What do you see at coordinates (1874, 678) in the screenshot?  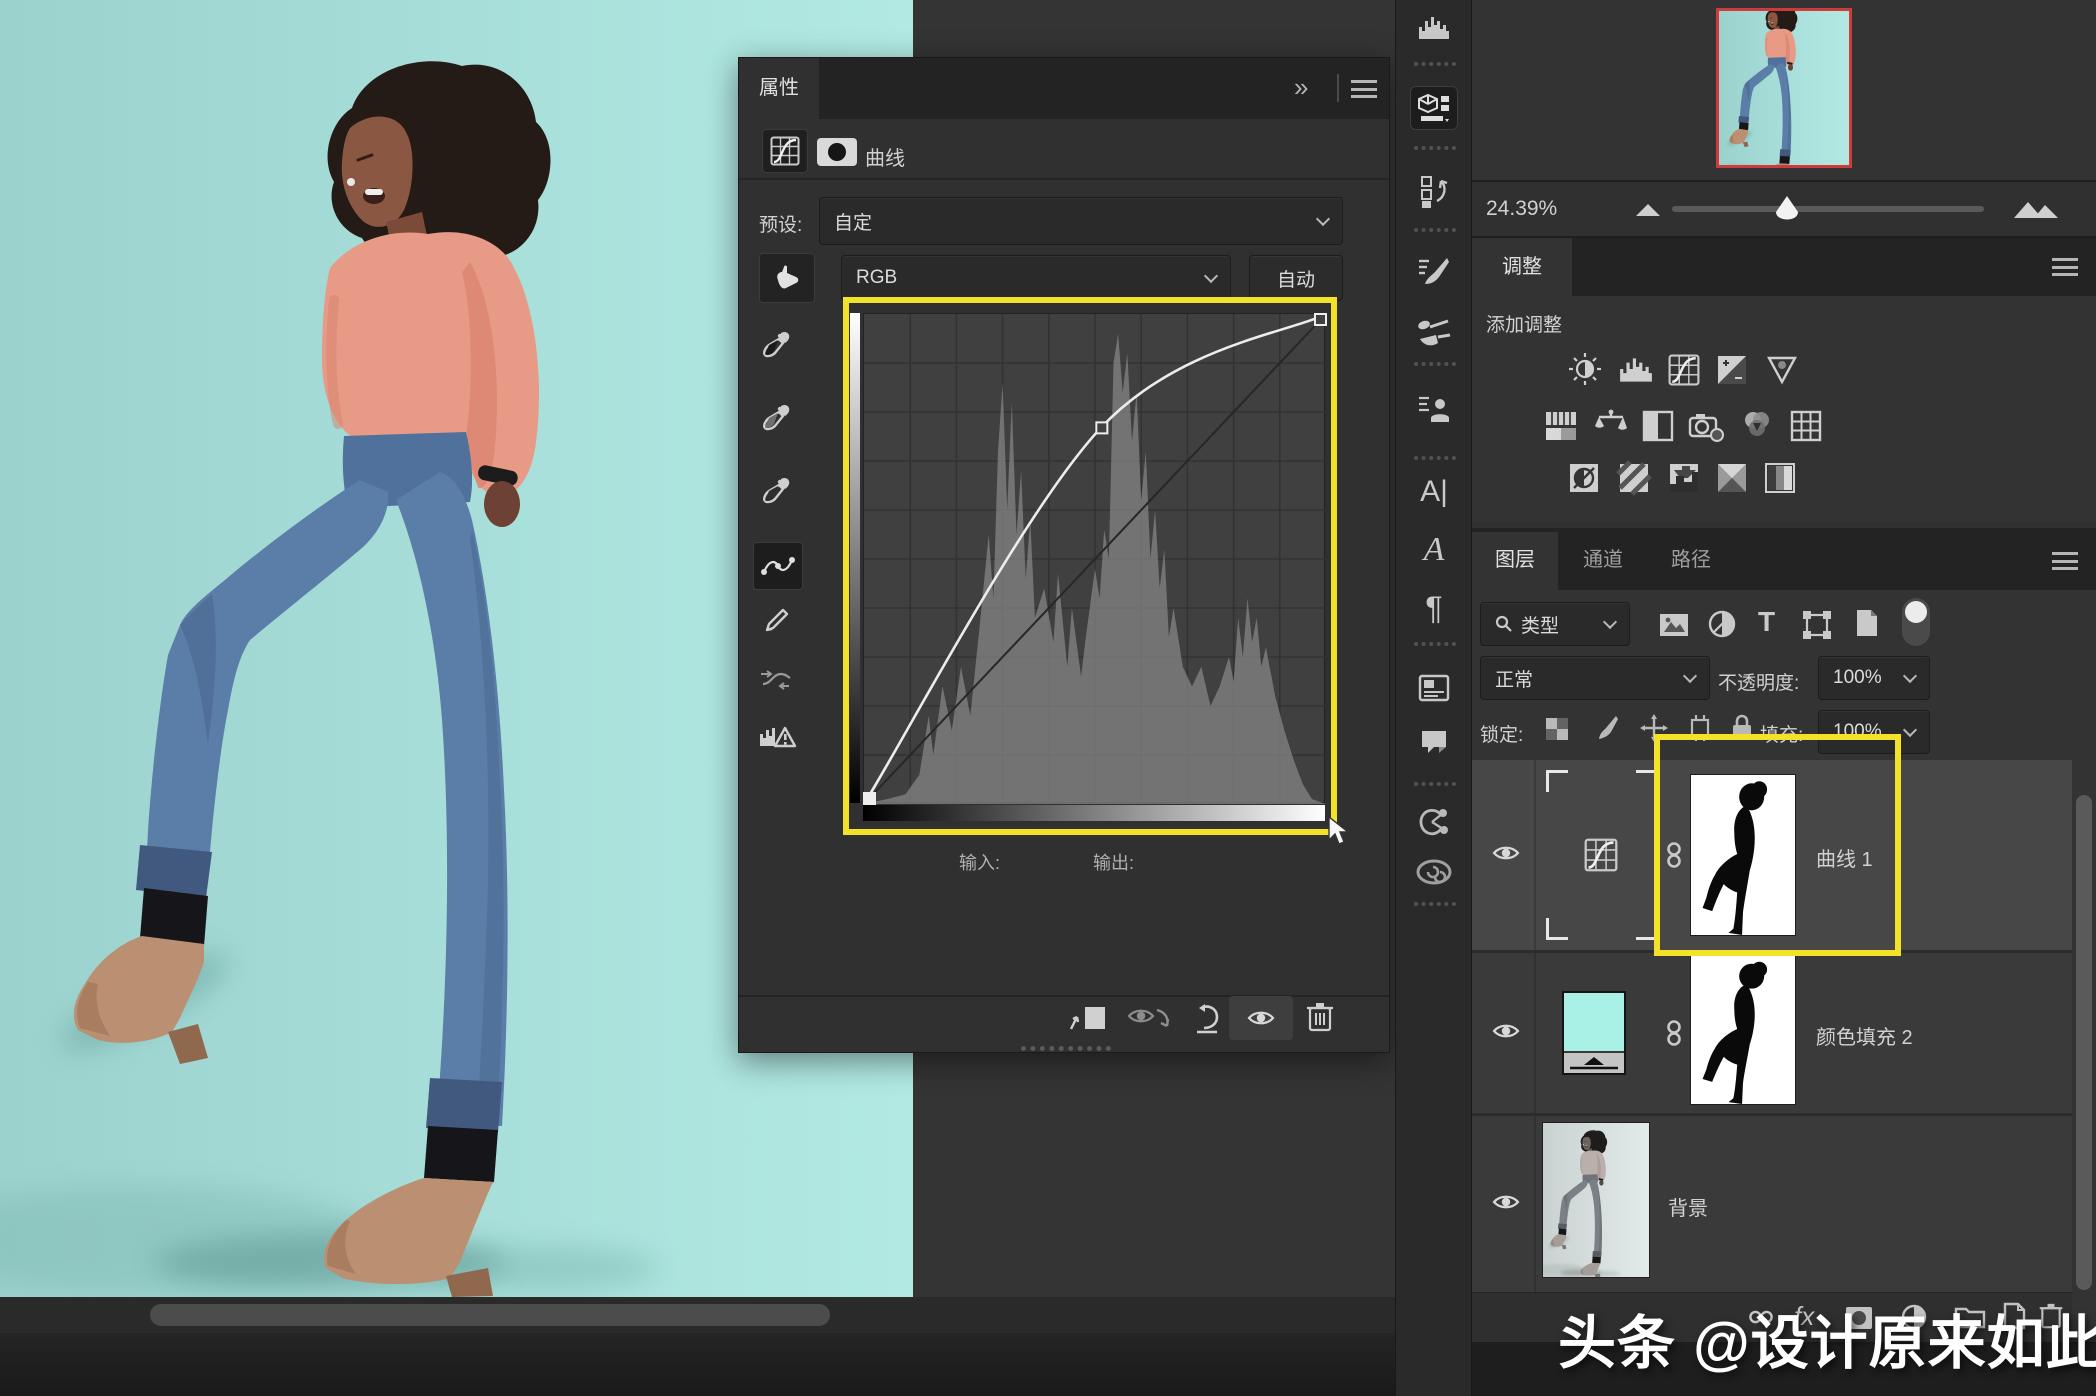 I see `opacity-field: 100%` at bounding box center [1874, 678].